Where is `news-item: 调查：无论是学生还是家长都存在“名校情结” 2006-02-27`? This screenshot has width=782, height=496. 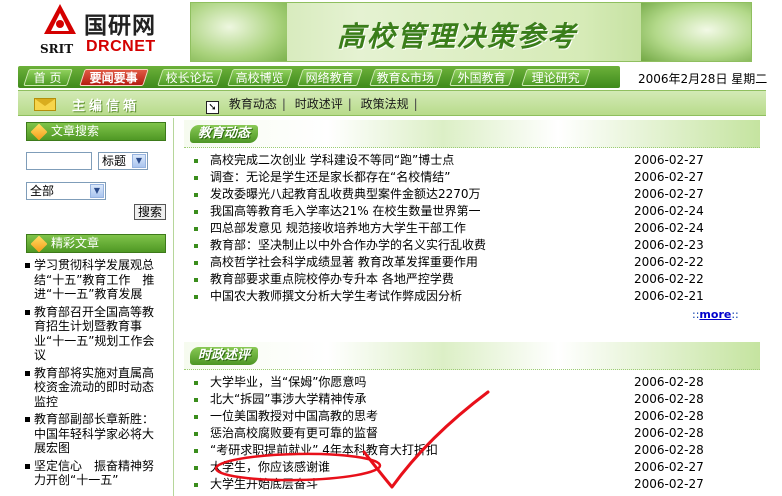 news-item: 调查：无论是学生还是家长都存在“名校情结” 2006-02-27 is located at coordinates (472, 177).